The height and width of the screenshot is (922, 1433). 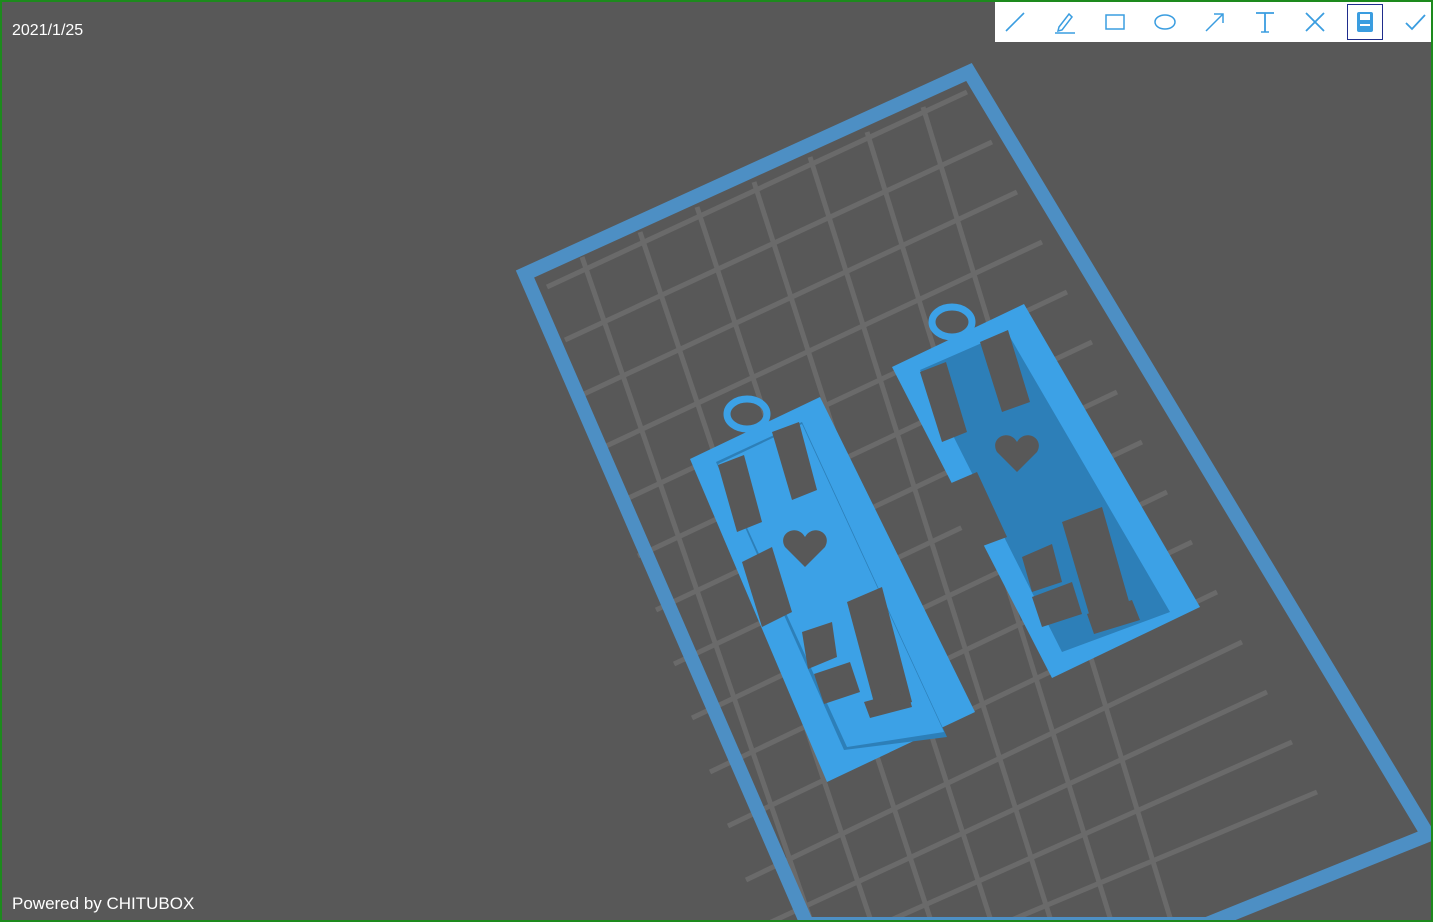 I want to click on model-pendant-right, so click(x=1046, y=490).